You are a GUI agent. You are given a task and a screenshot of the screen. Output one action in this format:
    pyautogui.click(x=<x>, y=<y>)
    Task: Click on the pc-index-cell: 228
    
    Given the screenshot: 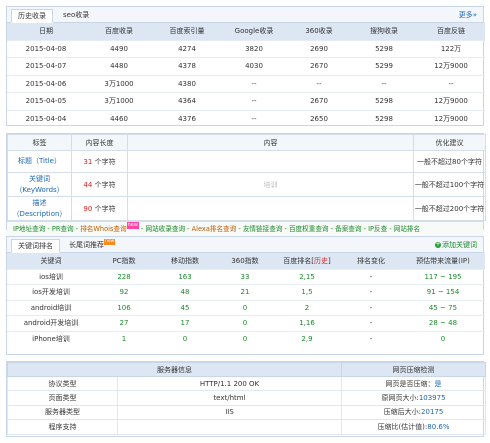 What is the action you would take?
    pyautogui.click(x=124, y=276)
    